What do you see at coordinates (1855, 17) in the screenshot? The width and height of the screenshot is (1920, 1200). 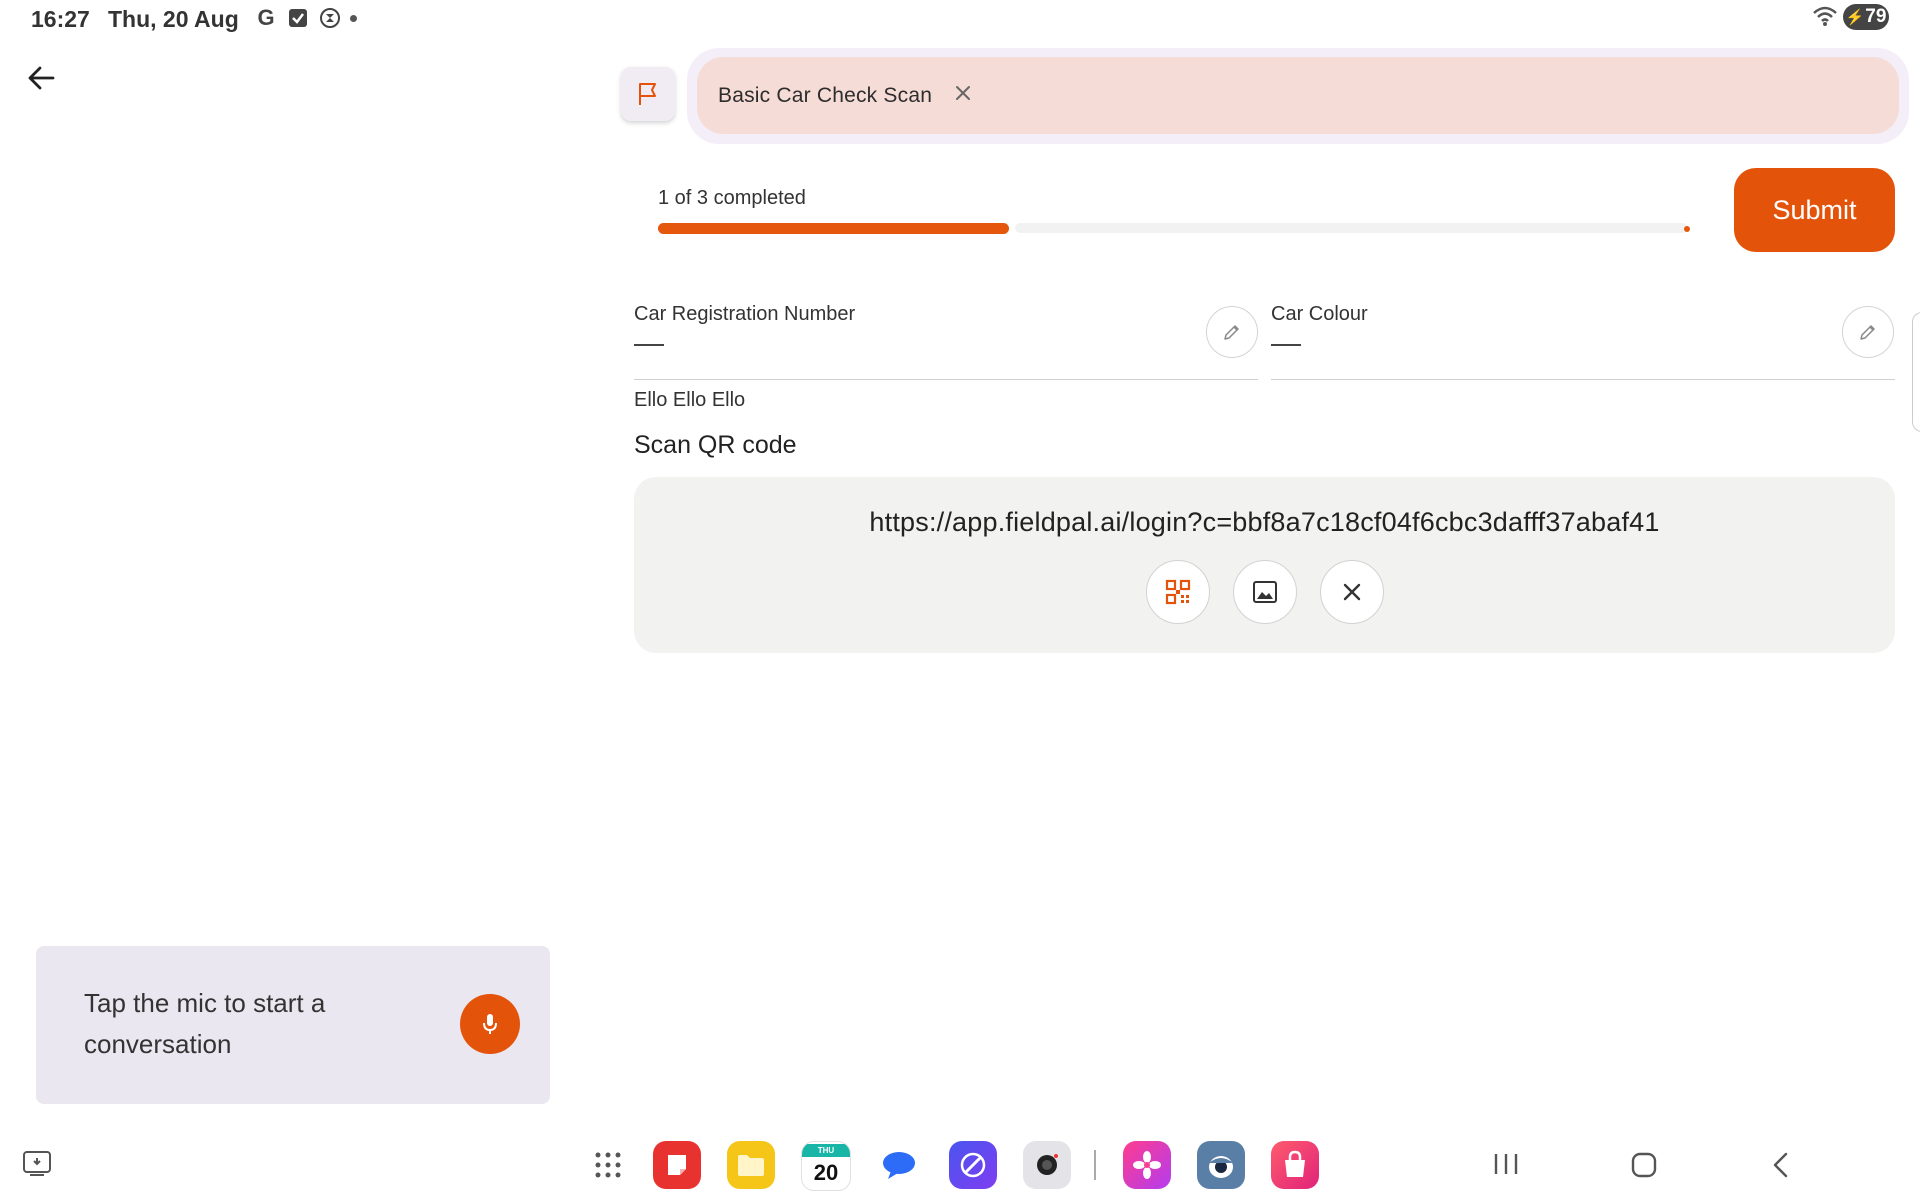 I see `charging-bolt-icon: ⚡` at bounding box center [1855, 17].